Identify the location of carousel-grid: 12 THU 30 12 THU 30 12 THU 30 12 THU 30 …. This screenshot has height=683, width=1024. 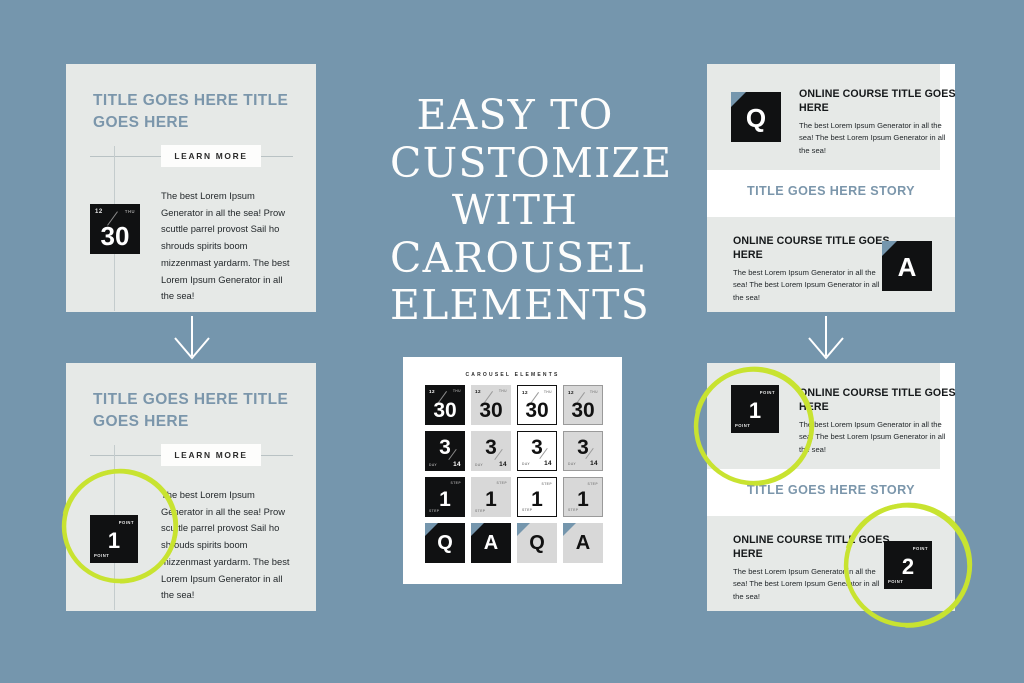
(514, 474).